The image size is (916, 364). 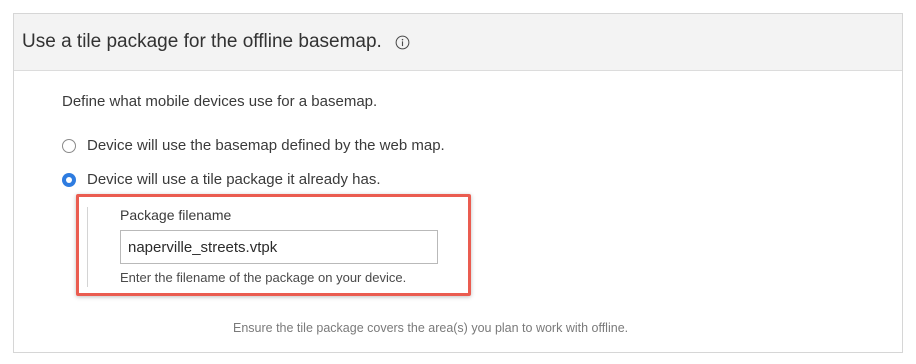 I want to click on highlight-annotation, so click(x=273, y=245).